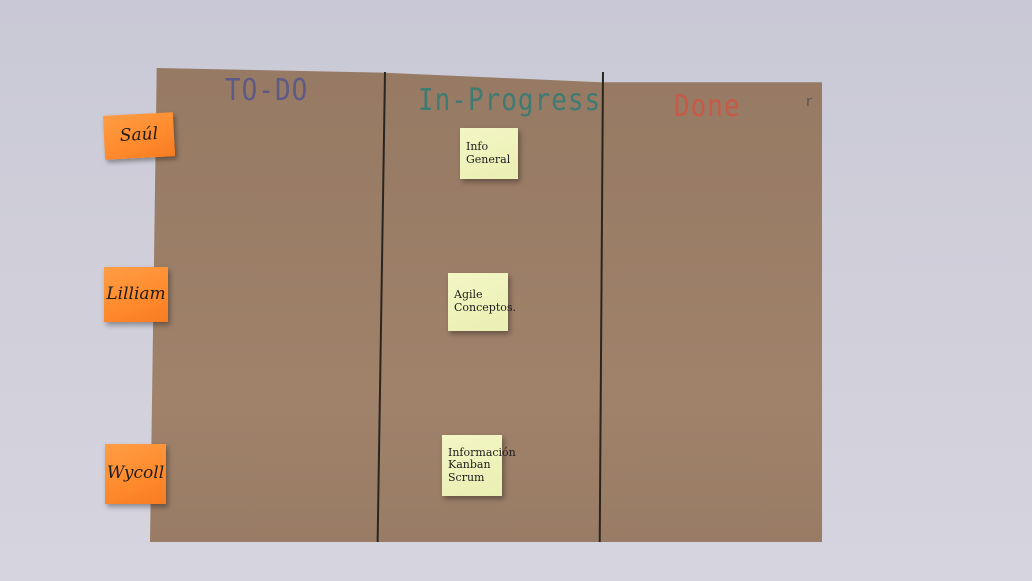  I want to click on corner-mark: r, so click(809, 102).